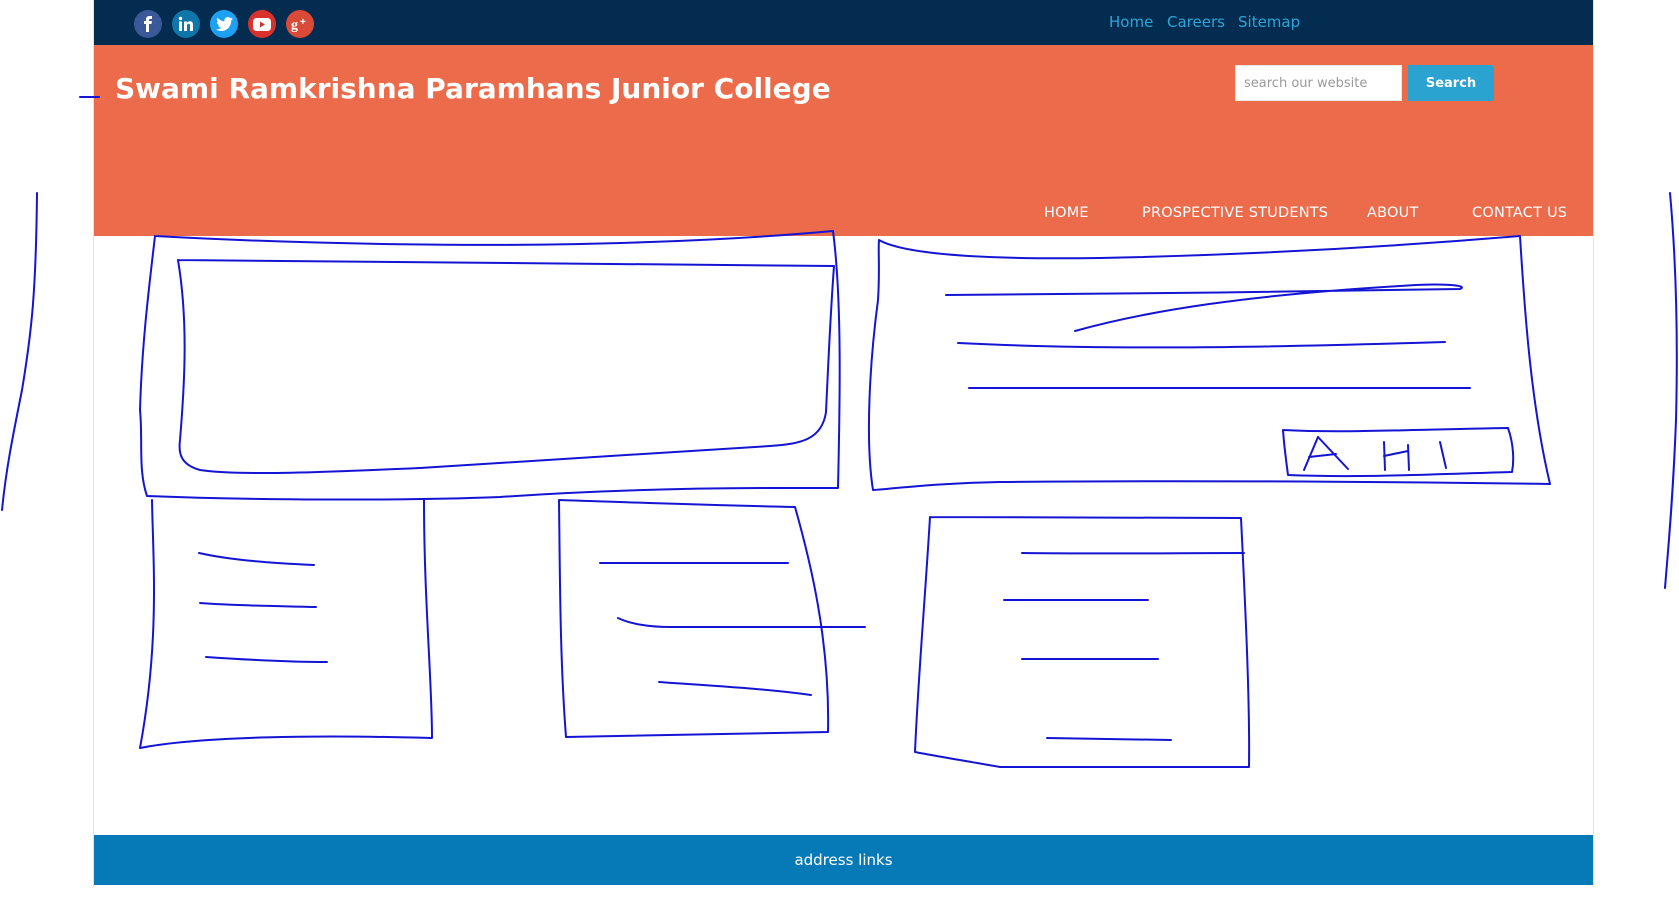 The image size is (1679, 906). Describe the element at coordinates (1393, 213) in the screenshot. I see `nav-about: ABOUT` at that location.